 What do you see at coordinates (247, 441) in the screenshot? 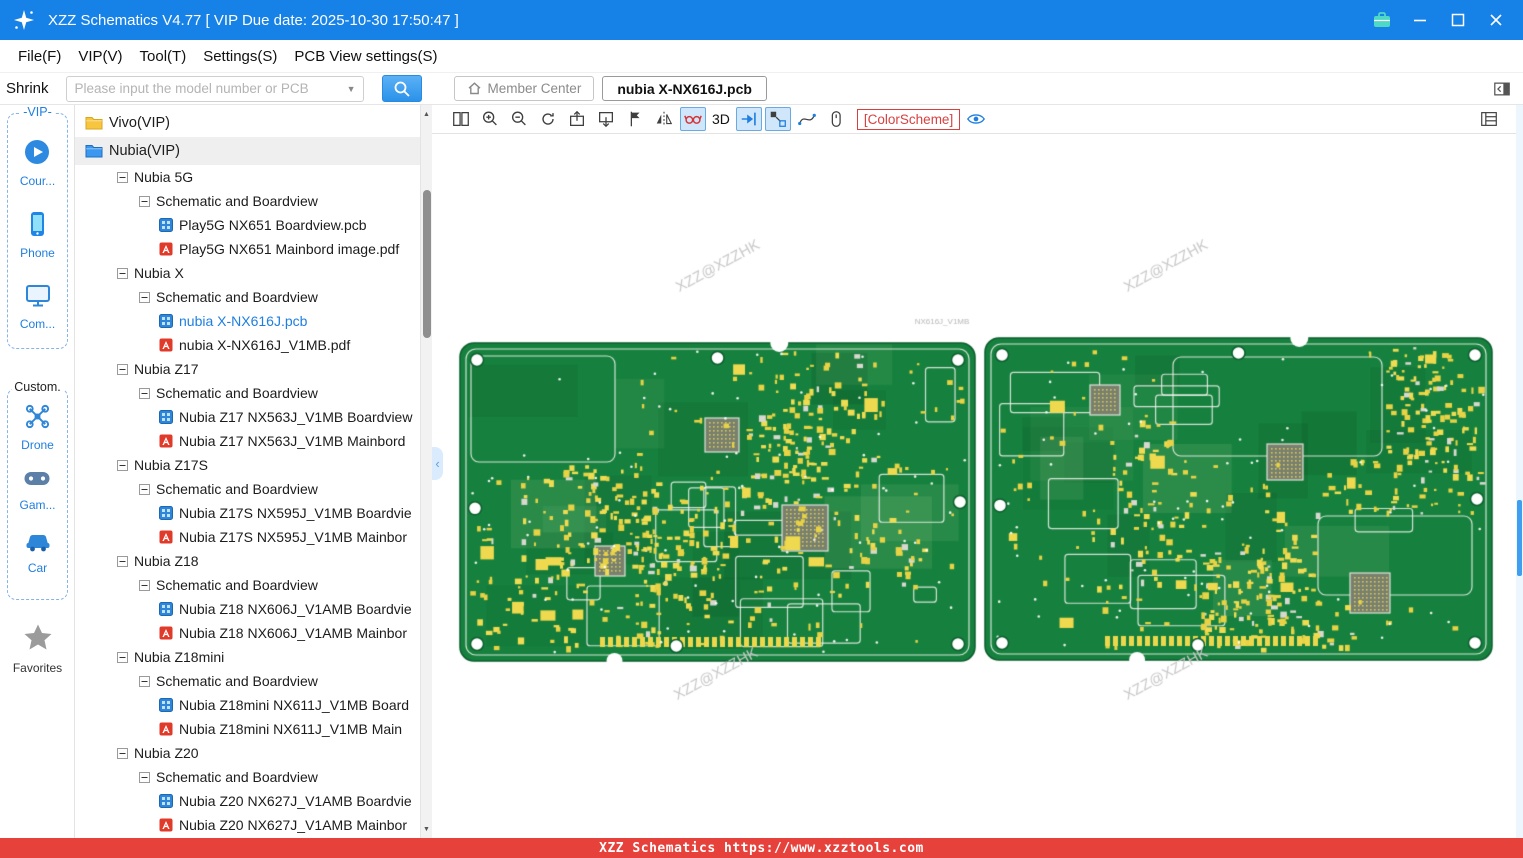
I see `tree-item: Nubia Z17 NX563J_V1MB Mainbord` at bounding box center [247, 441].